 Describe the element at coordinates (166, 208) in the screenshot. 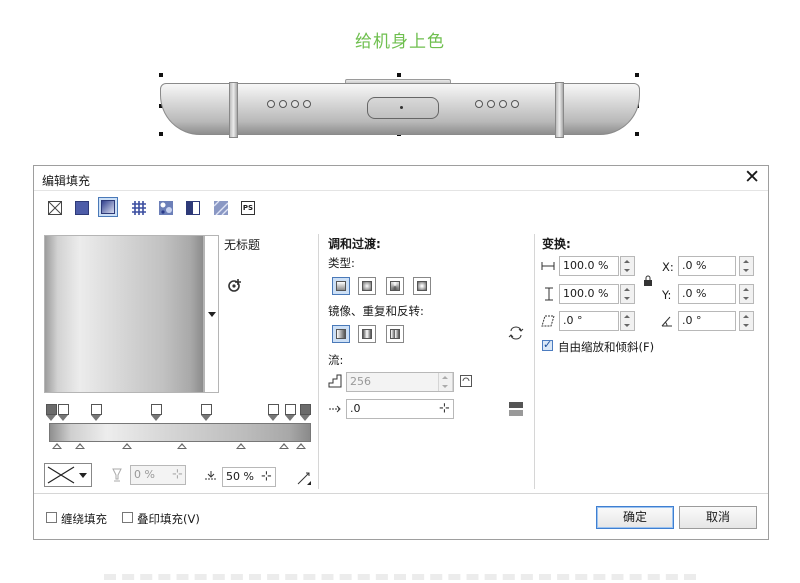

I see `bitmap-pattern-icon` at that location.